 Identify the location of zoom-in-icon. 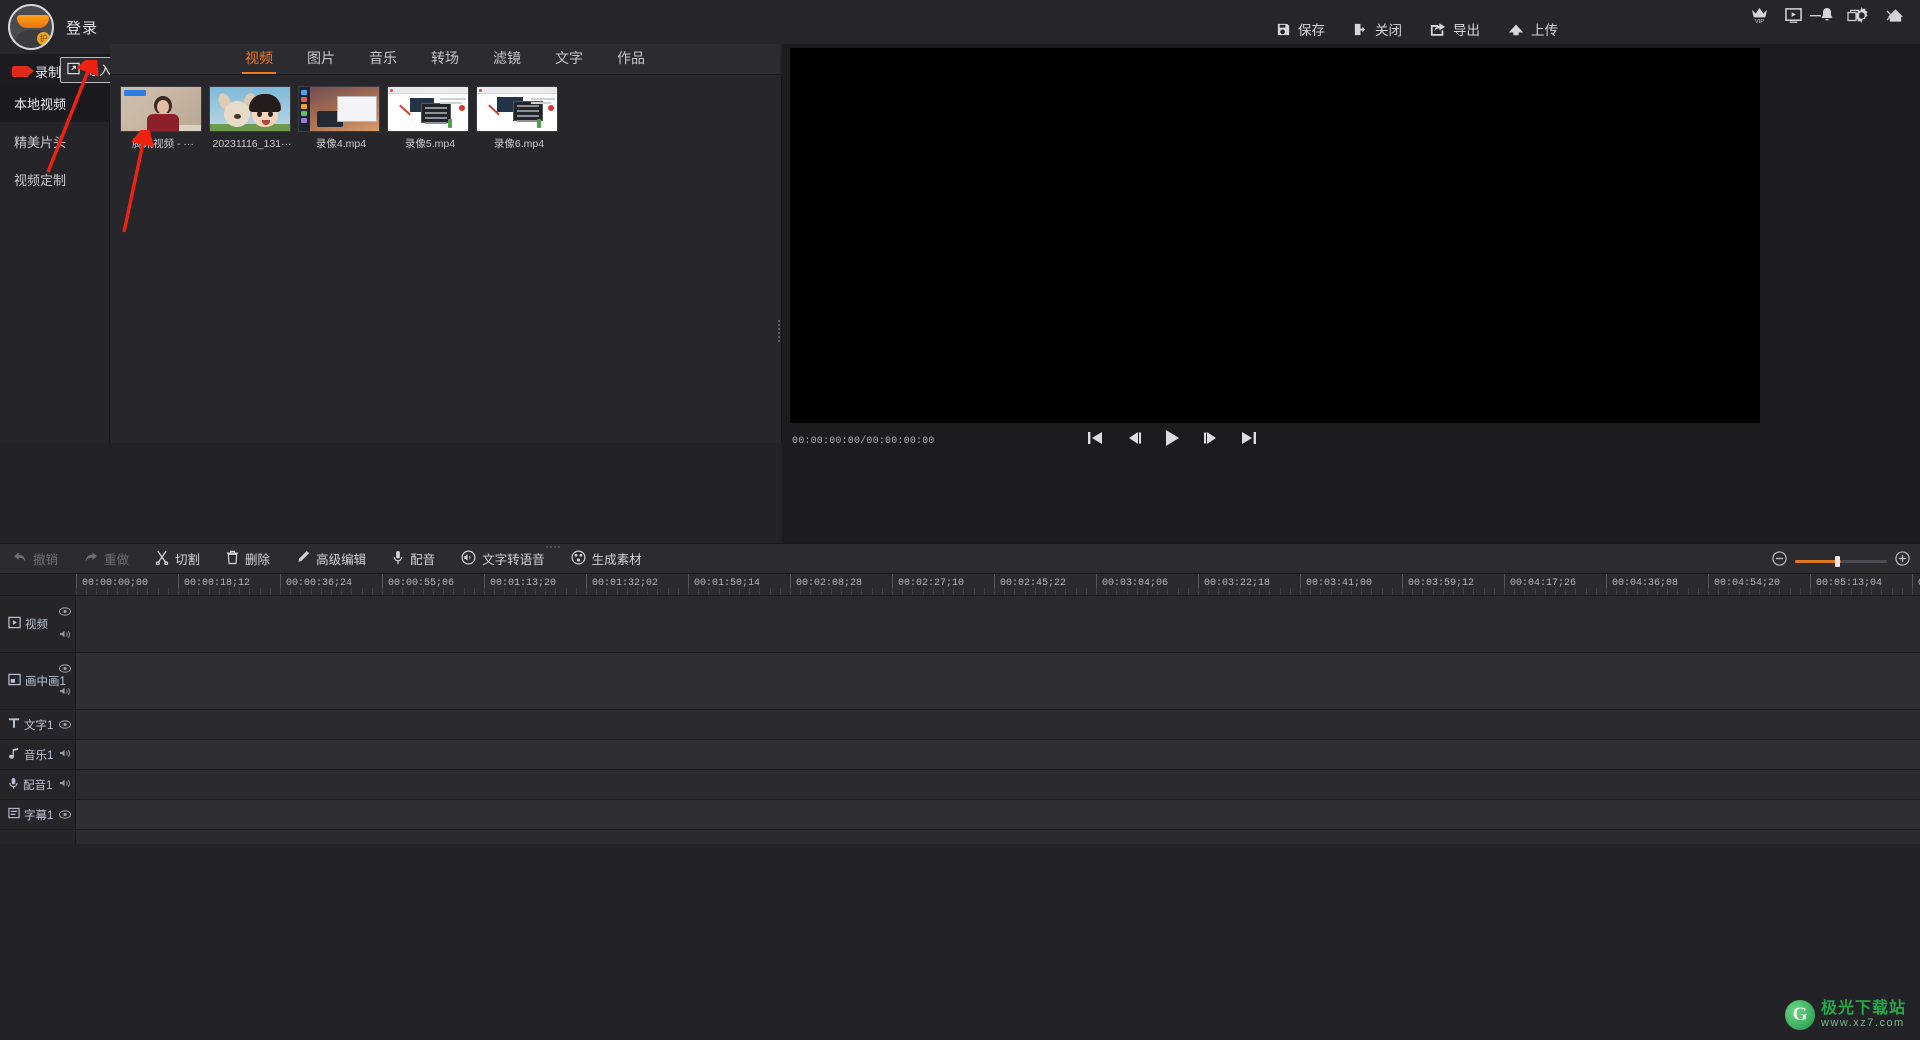
(1902, 561).